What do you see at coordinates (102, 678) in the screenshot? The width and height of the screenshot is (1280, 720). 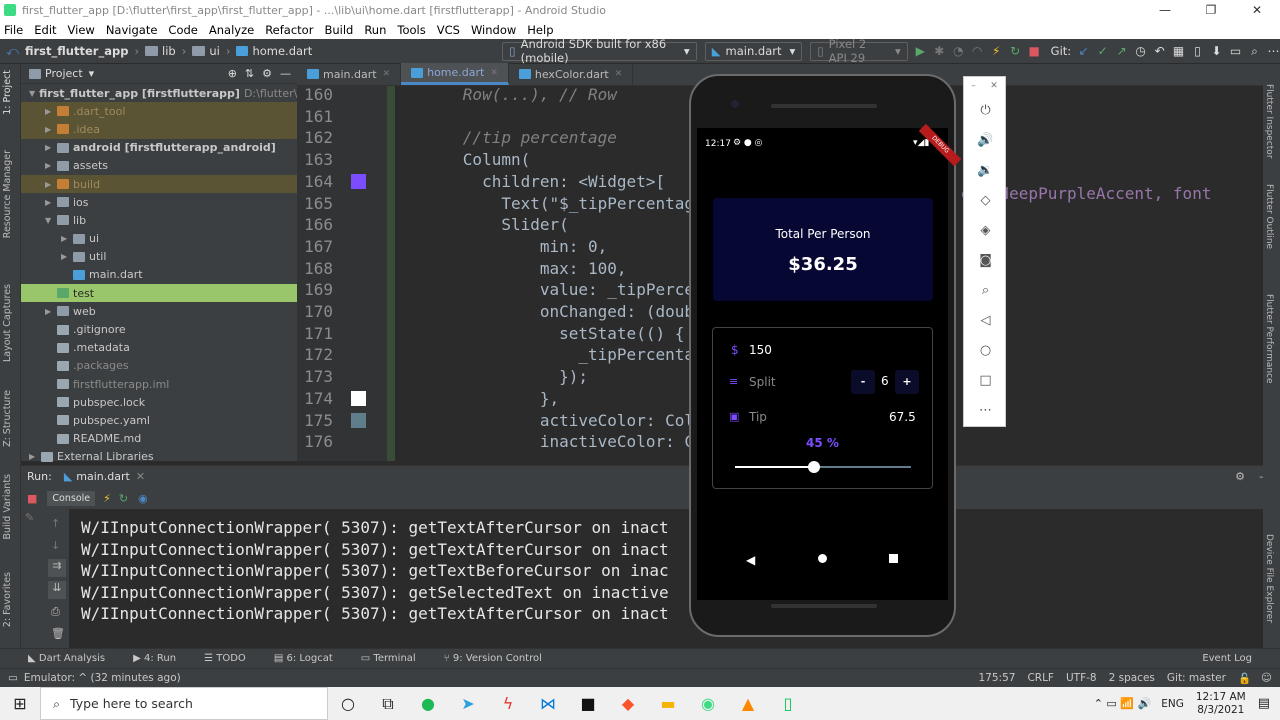 I see `status-message: Emulator: ^ (32 minutes ago)` at bounding box center [102, 678].